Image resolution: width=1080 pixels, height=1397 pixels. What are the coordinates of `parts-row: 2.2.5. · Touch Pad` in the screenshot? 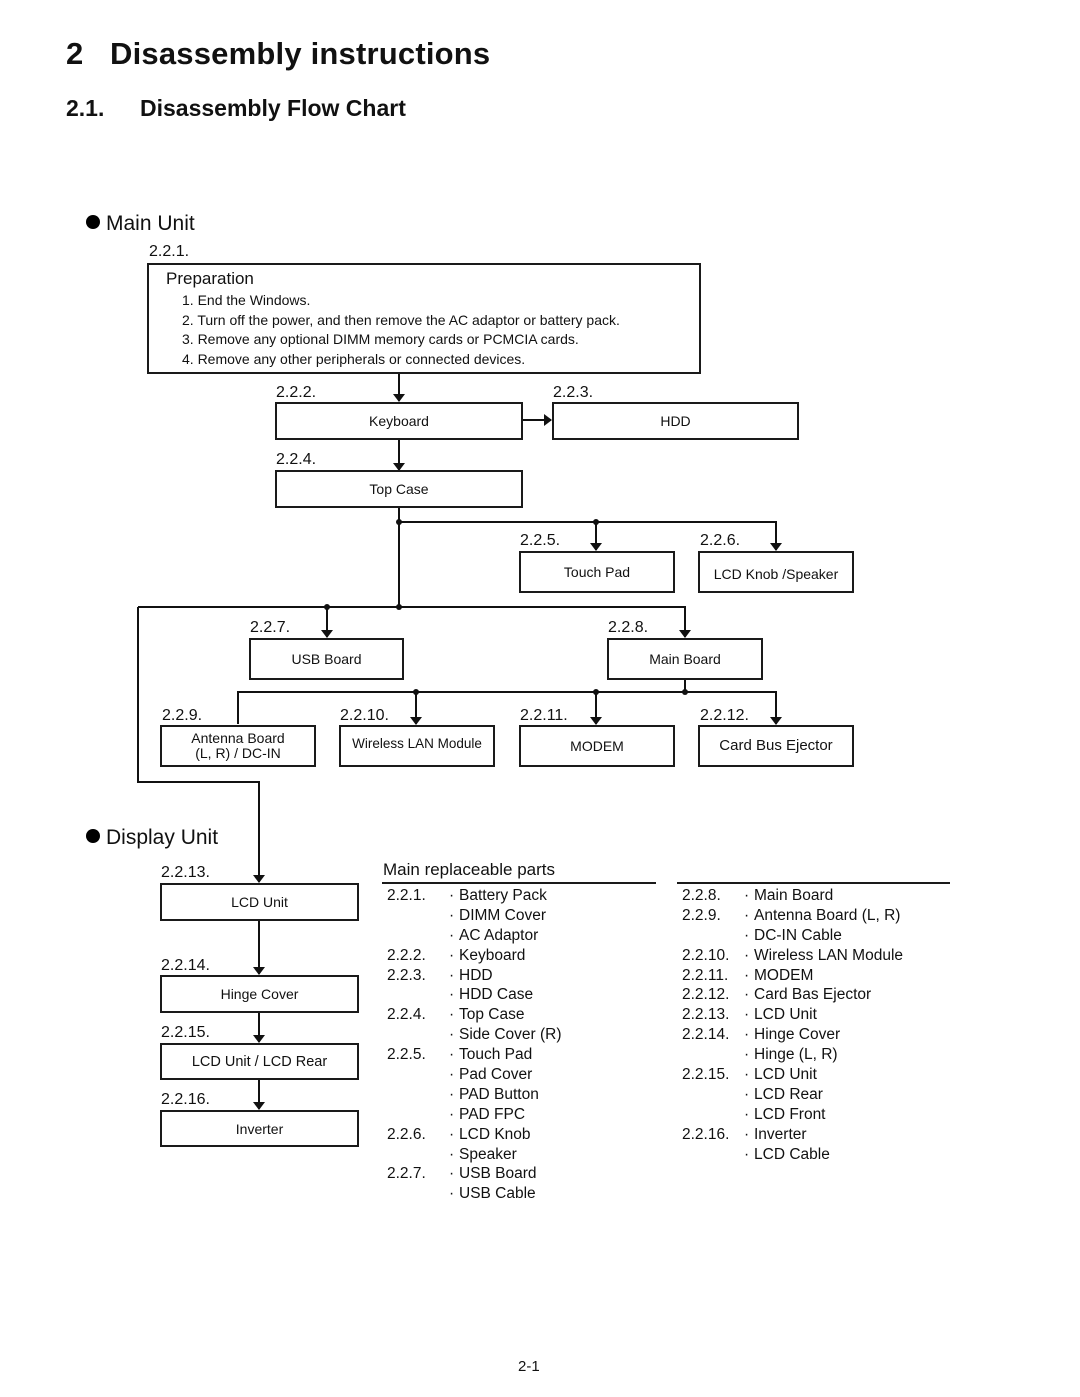 It's located at (474, 1055).